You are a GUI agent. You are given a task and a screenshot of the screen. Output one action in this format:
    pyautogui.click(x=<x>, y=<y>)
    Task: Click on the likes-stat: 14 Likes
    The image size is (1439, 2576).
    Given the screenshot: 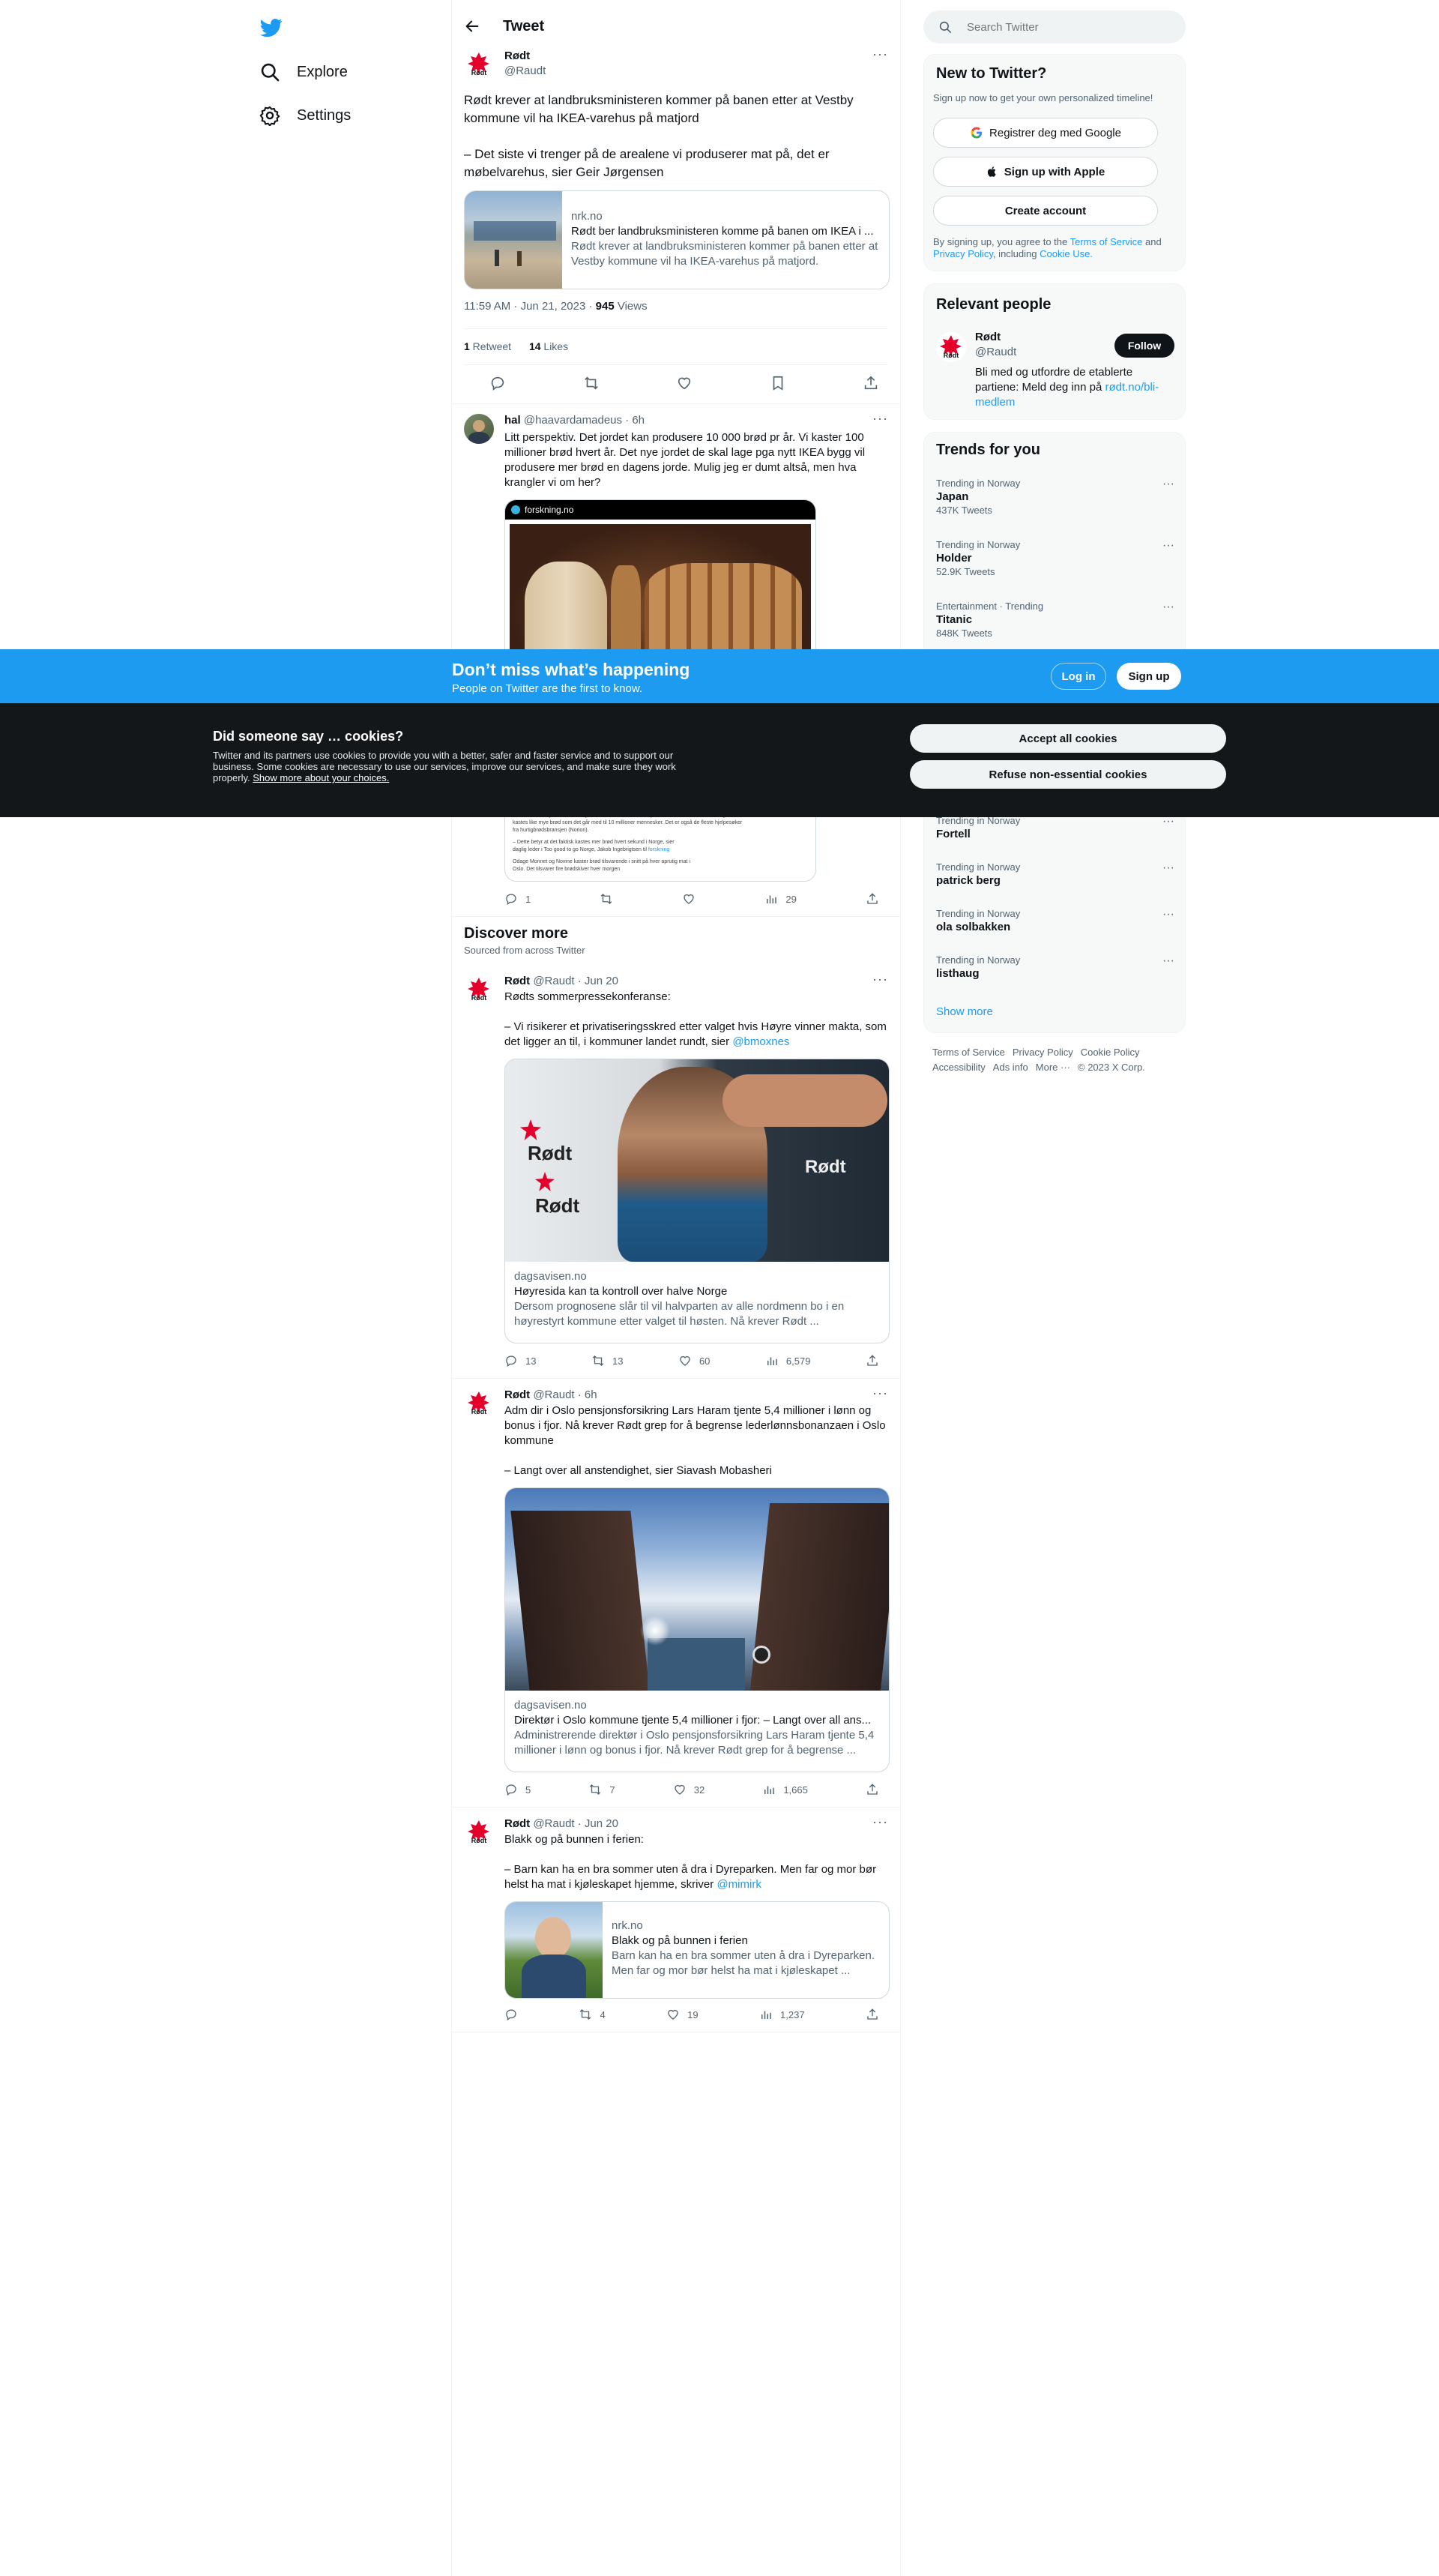 What is the action you would take?
    pyautogui.click(x=548, y=346)
    